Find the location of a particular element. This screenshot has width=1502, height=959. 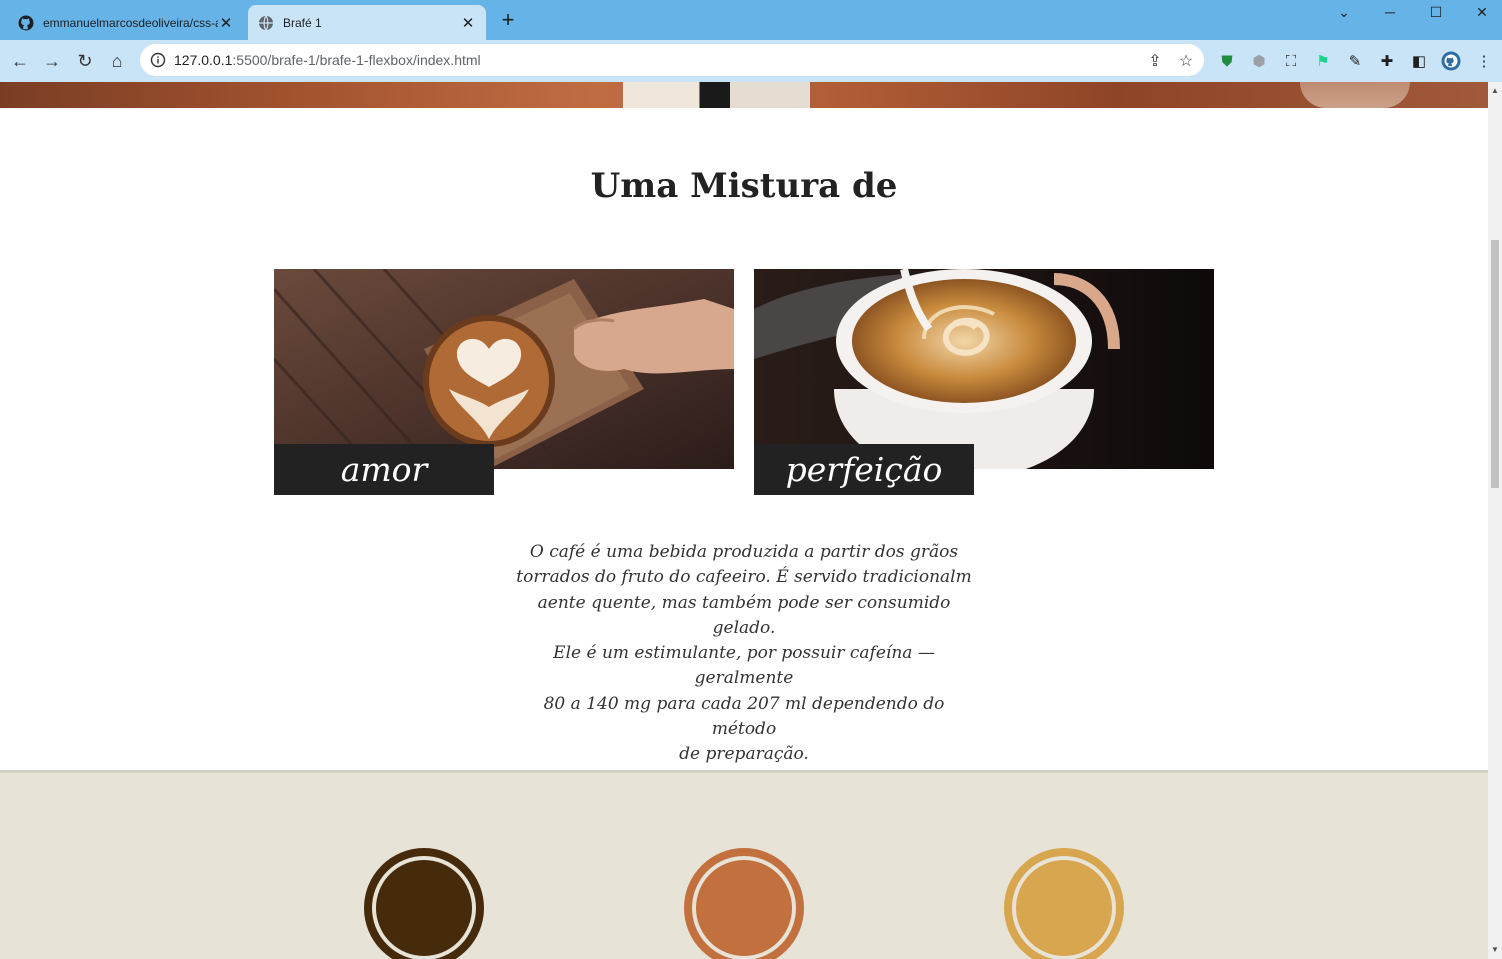

cappuccino-image is located at coordinates (984, 369).